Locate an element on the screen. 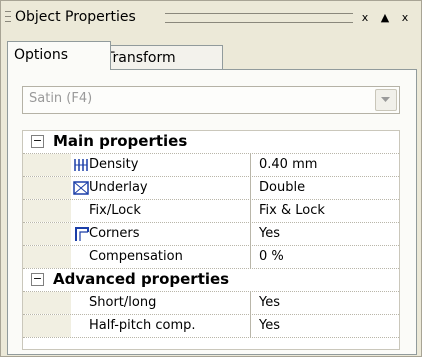 This screenshot has height=357, width=422. property-row-density: Density 0.40 mm is located at coordinates (211, 165).